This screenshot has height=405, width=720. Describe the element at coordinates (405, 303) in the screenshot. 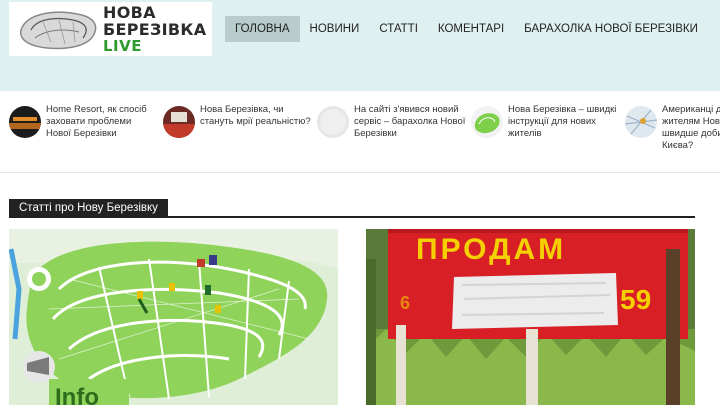

I see `svg-text: 6` at that location.